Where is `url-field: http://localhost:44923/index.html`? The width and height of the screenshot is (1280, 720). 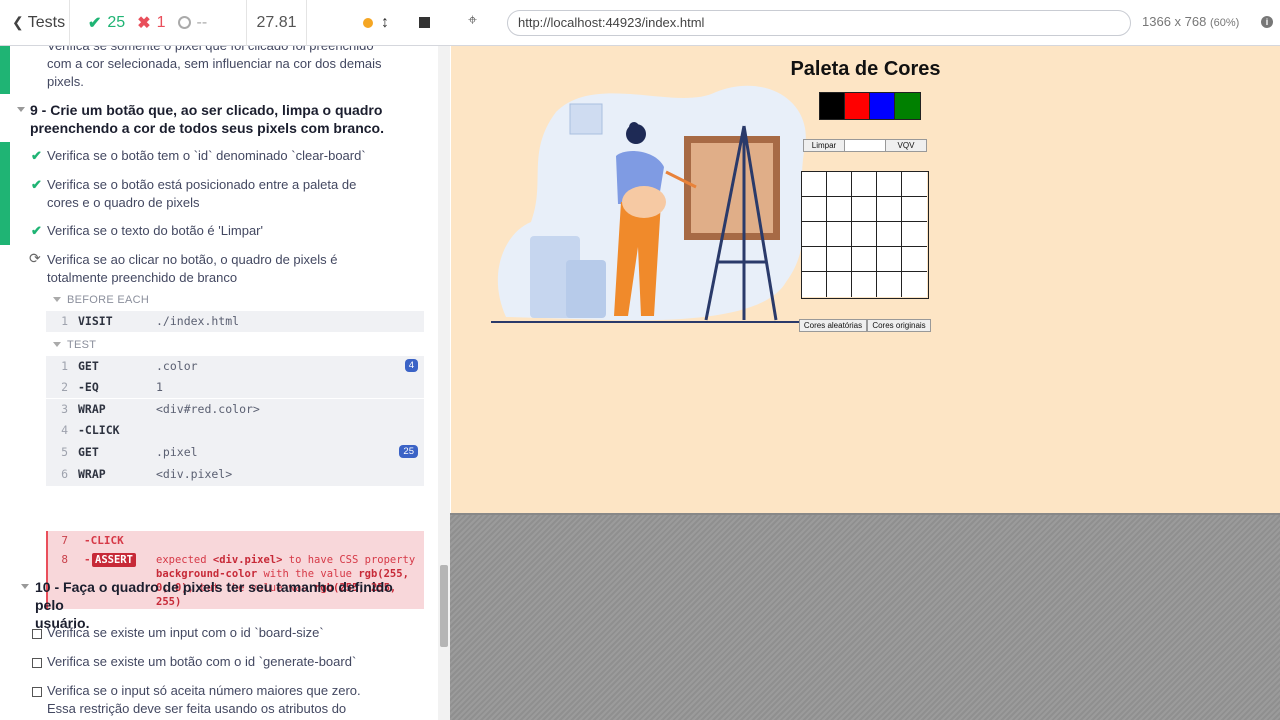
url-field: http://localhost:44923/index.html is located at coordinates (819, 23).